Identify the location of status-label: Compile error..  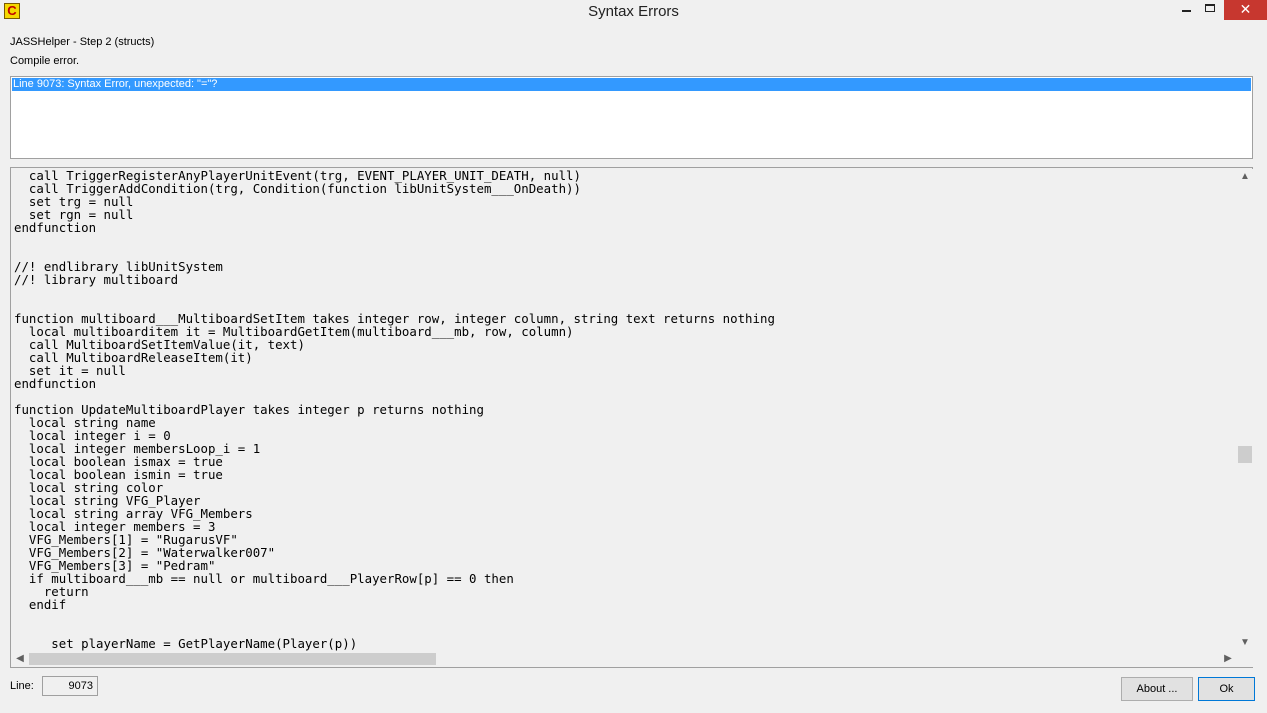
(45, 61).